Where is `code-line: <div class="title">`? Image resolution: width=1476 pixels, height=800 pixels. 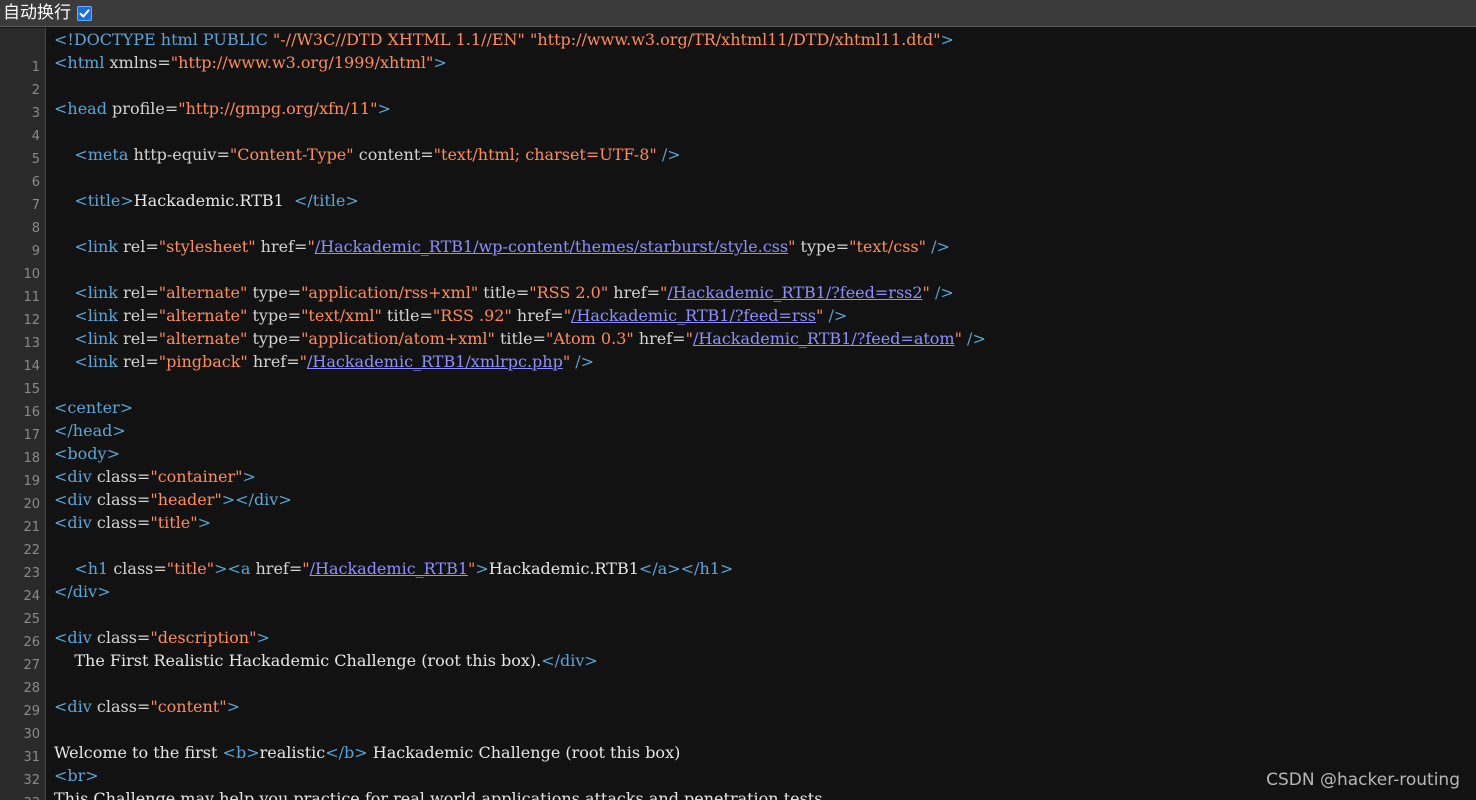 code-line: <div class="title"> is located at coordinates (132, 522).